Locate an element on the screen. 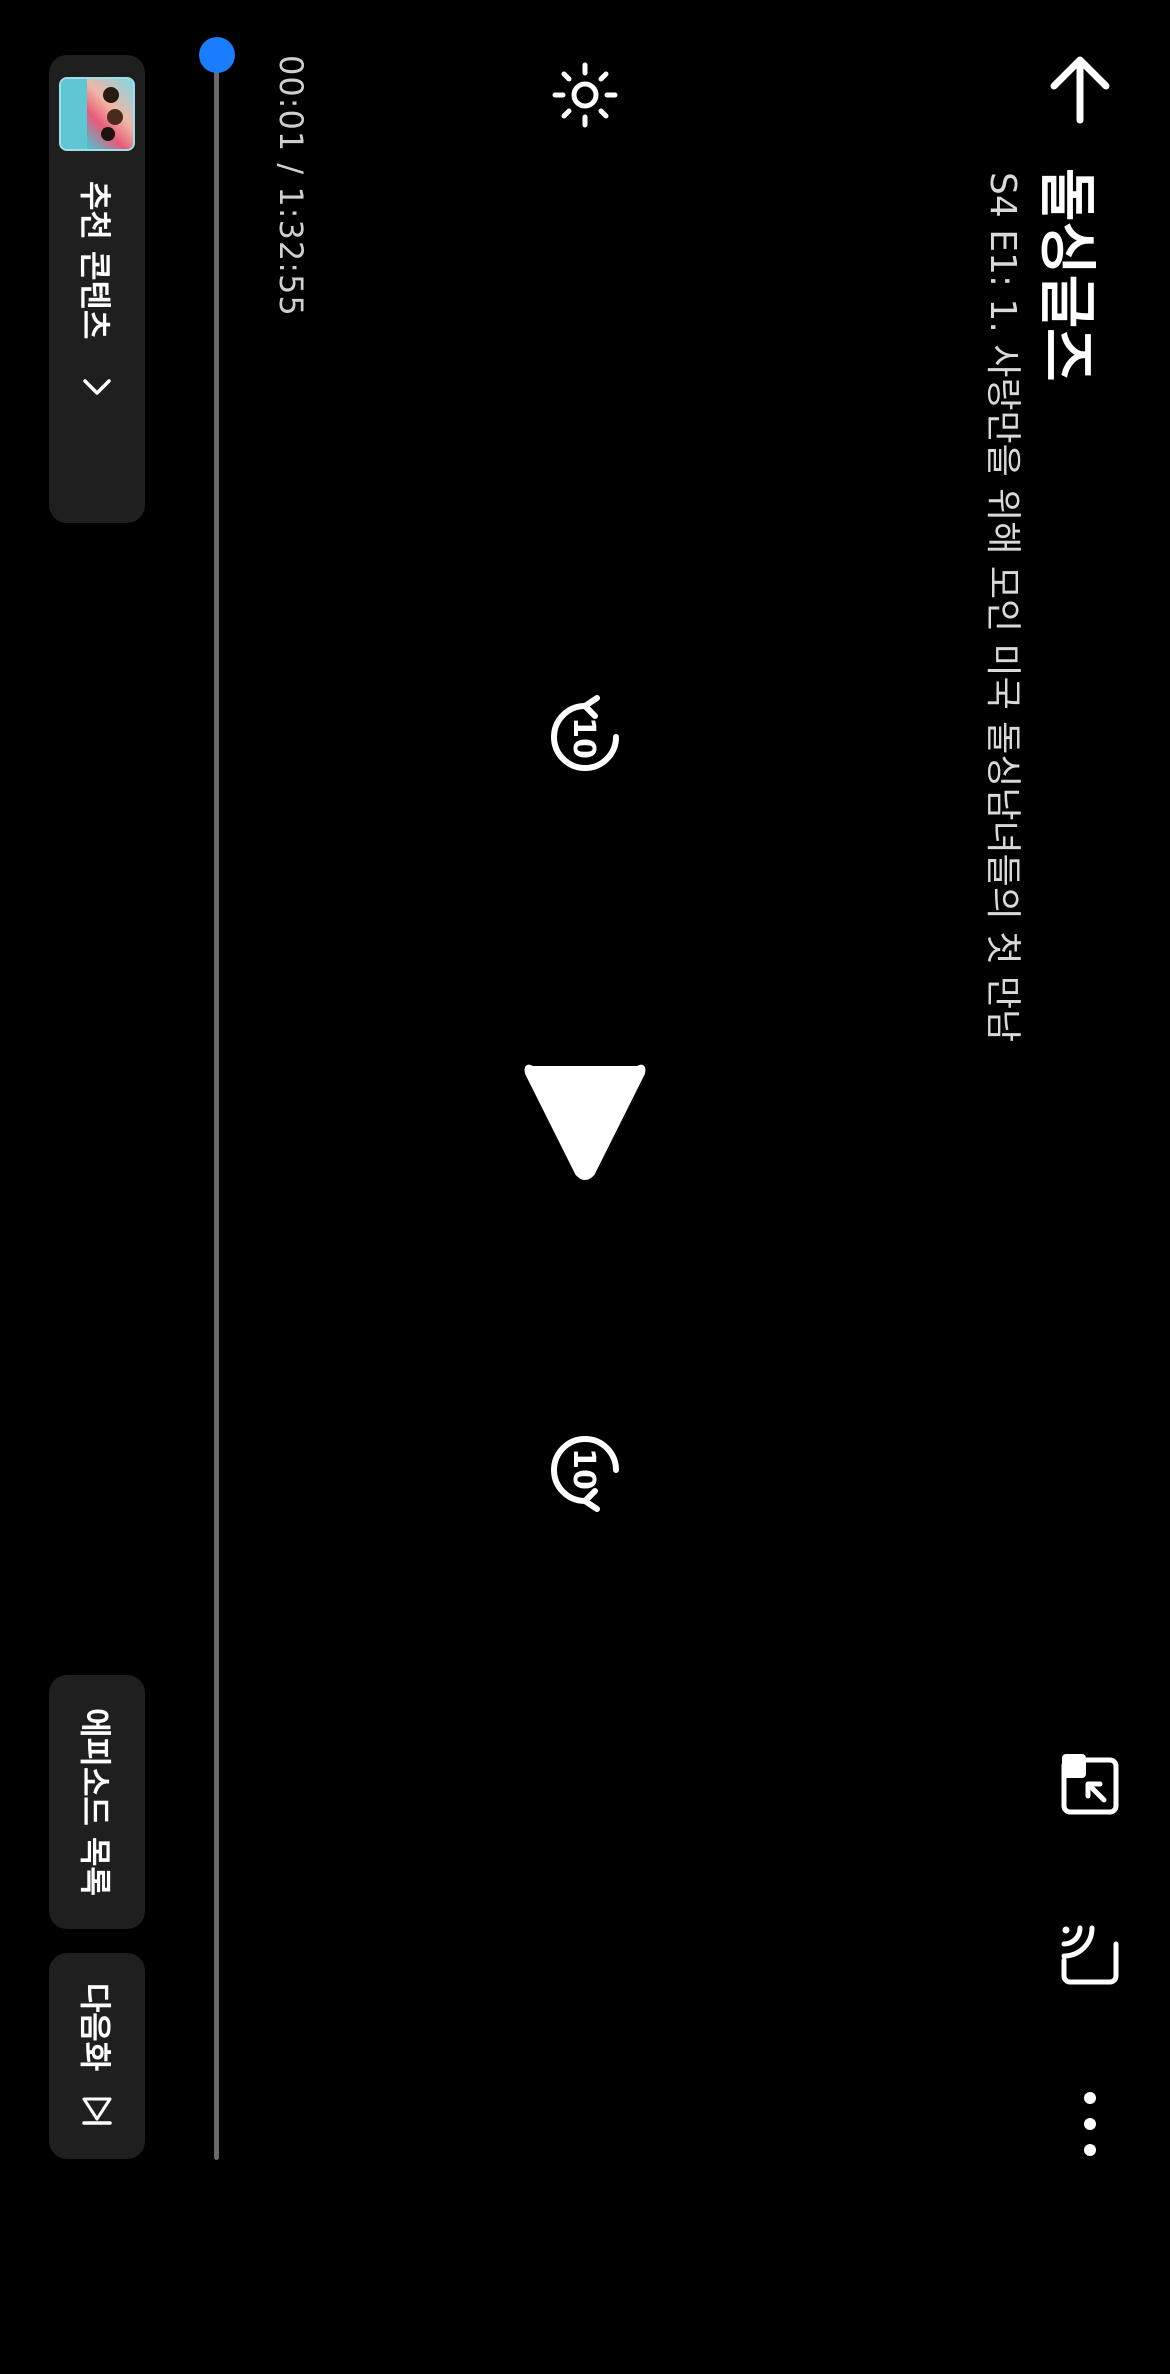  episode-list-label: 에피소드 목록 is located at coordinates (95, 1802).